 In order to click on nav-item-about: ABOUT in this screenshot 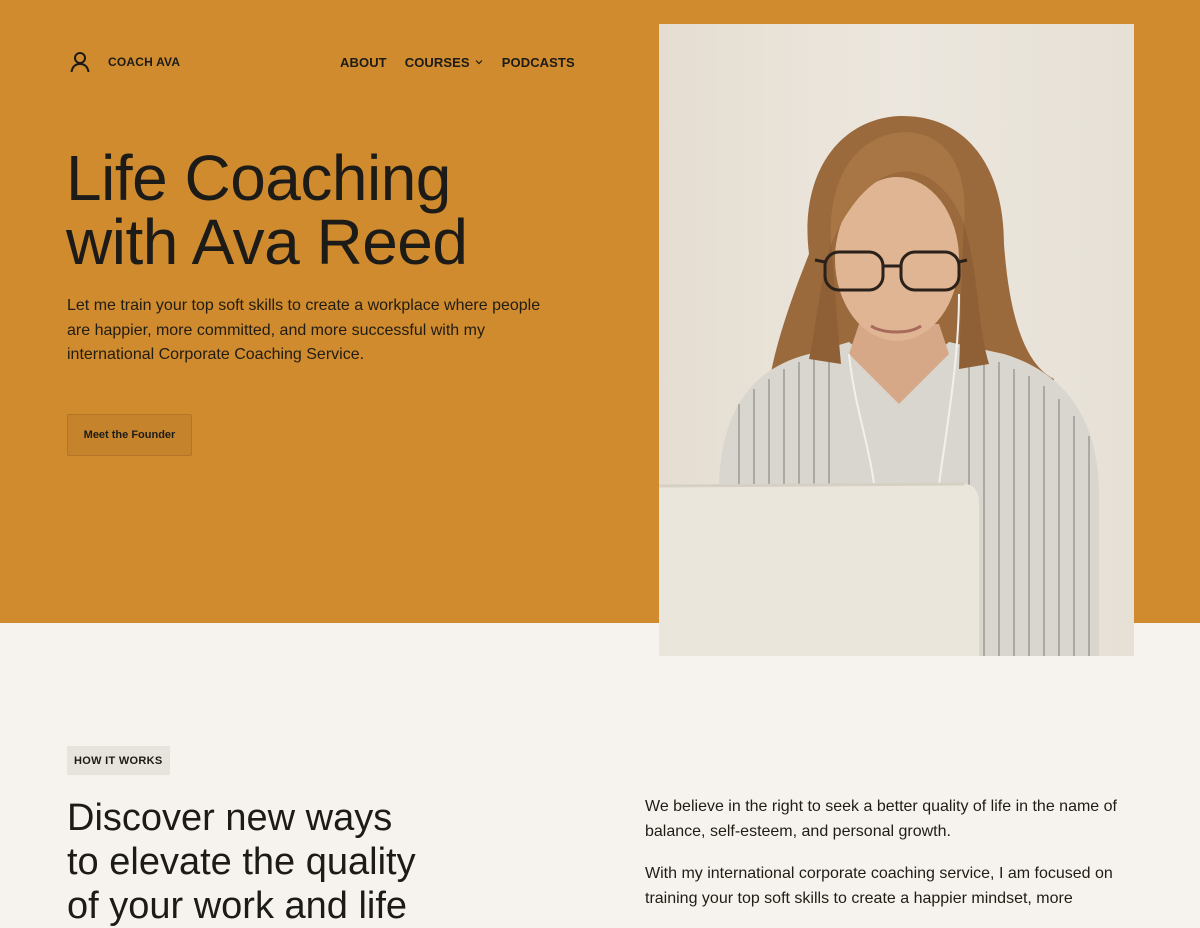, I will do `click(363, 62)`.